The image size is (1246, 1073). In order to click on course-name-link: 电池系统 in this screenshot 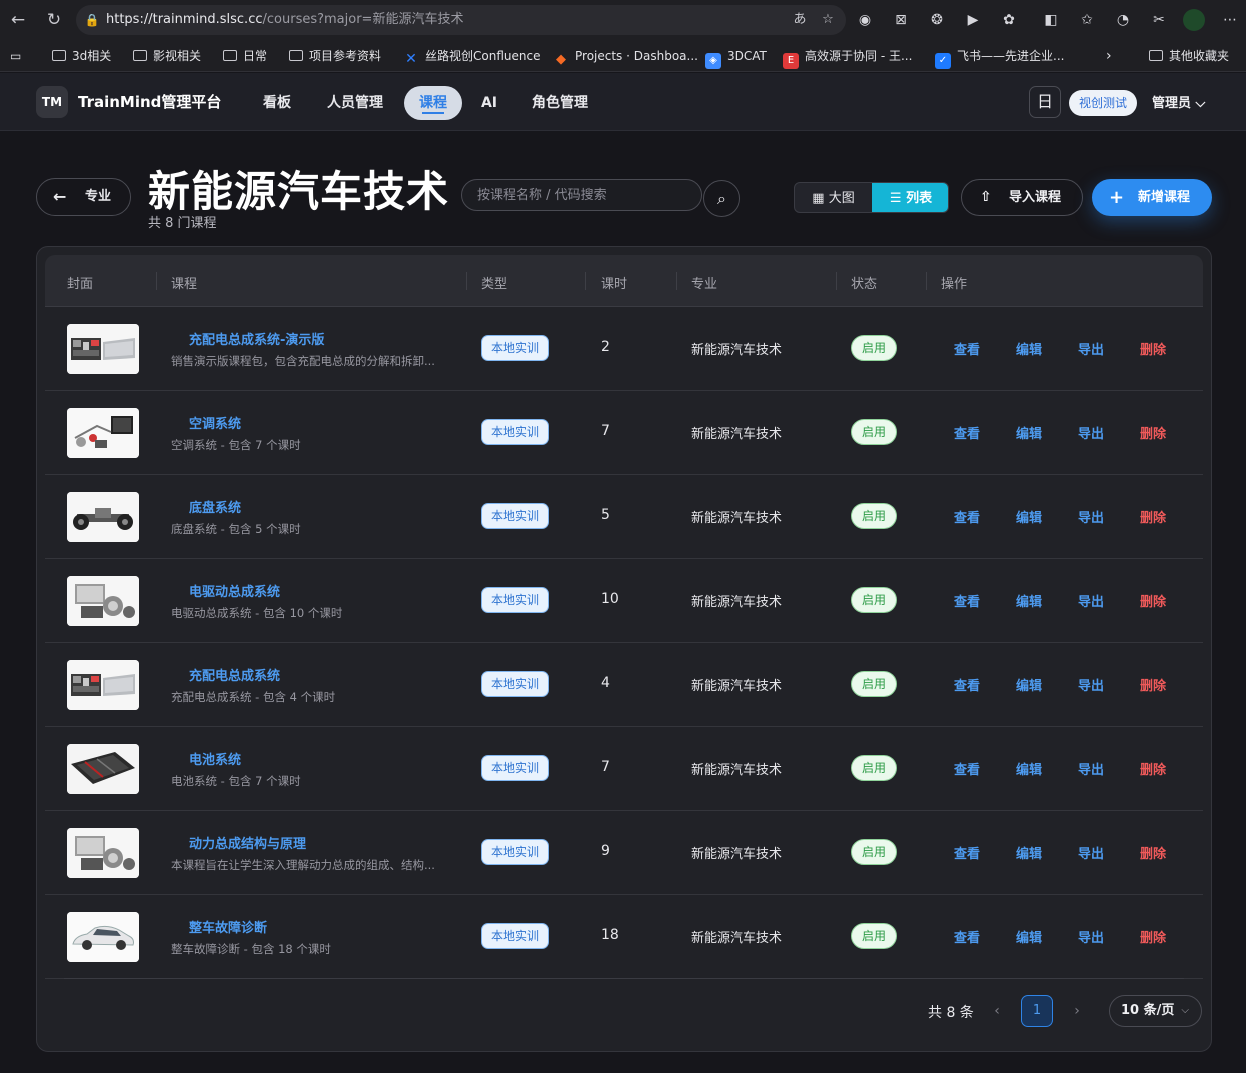, I will do `click(215, 758)`.